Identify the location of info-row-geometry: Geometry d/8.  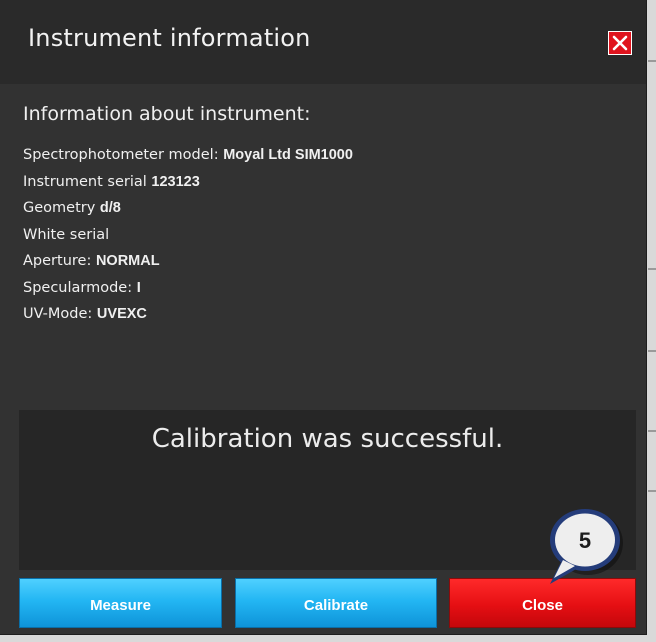
(188, 211).